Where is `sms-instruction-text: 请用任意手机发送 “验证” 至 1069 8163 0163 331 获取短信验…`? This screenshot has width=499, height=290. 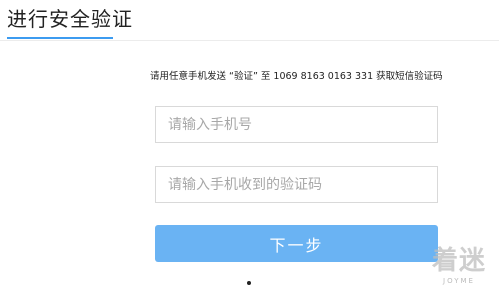
sms-instruction-text: 请用任意手机发送 “验证” 至 1069 8163 0163 331 获取短信验… is located at coordinates (296, 76).